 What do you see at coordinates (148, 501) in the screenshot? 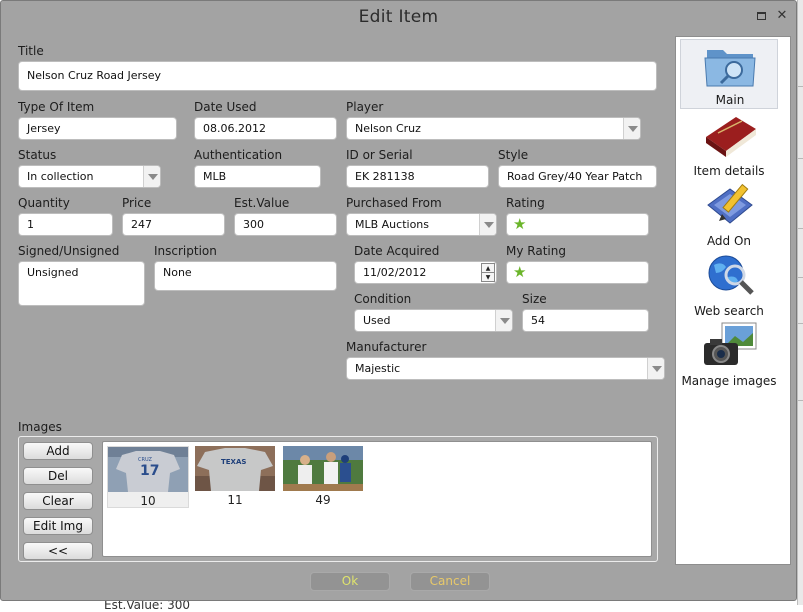
I see `thumbnail-caption: 10` at bounding box center [148, 501].